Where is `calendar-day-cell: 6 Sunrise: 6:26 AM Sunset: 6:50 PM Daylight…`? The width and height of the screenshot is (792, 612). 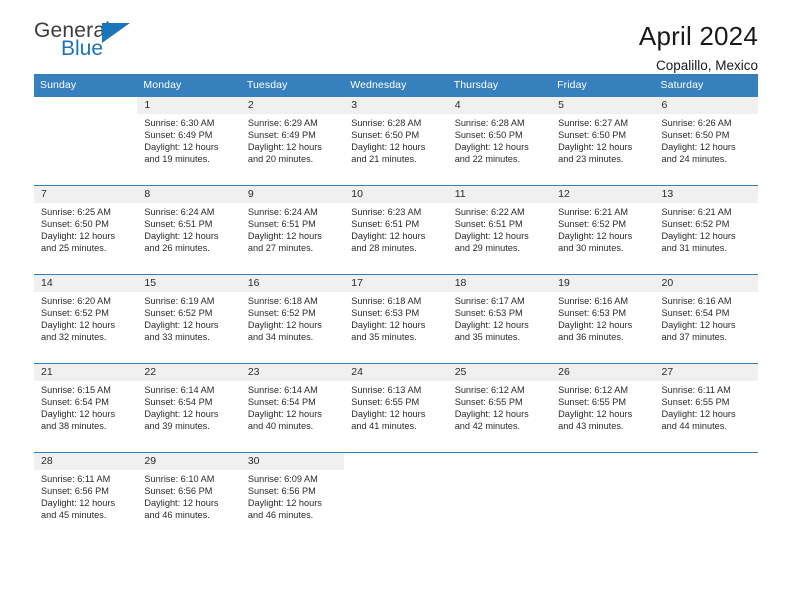 calendar-day-cell: 6 Sunrise: 6:26 AM Sunset: 6:50 PM Daylight… is located at coordinates (706, 141).